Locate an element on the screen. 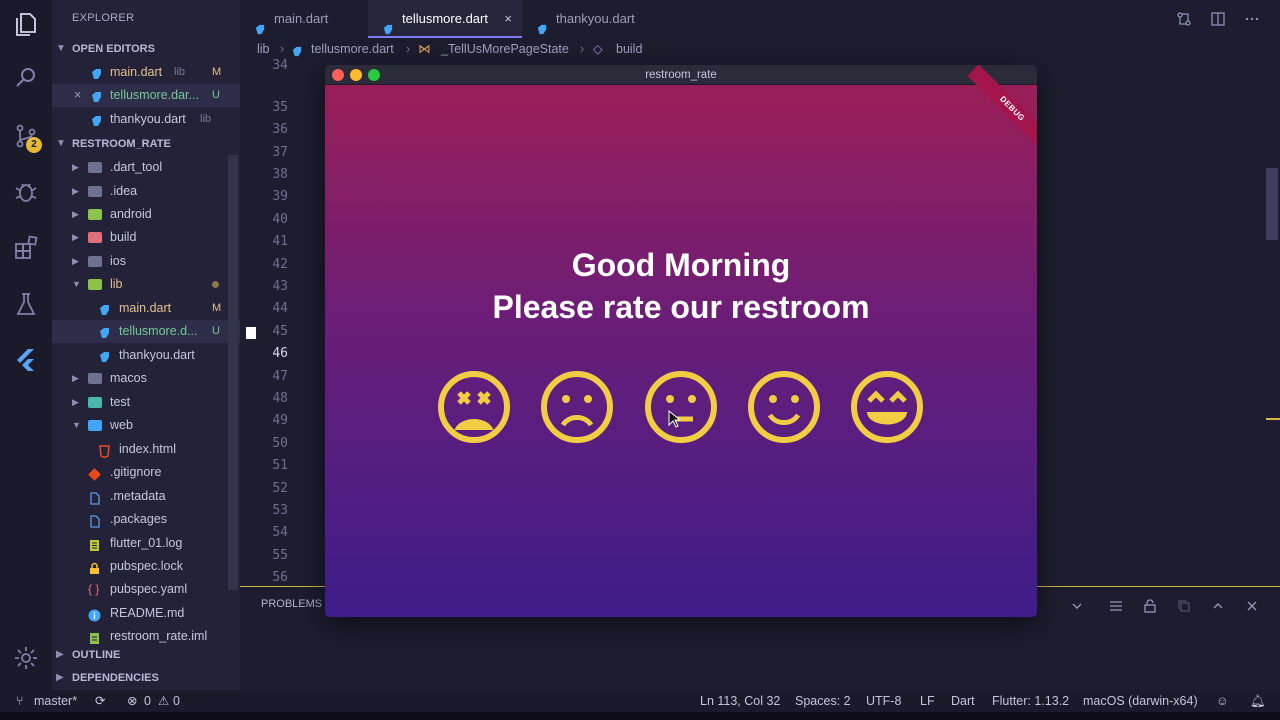 The image size is (1280, 720). flutter-version: Flutter: 1.13.2 is located at coordinates (1030, 701).